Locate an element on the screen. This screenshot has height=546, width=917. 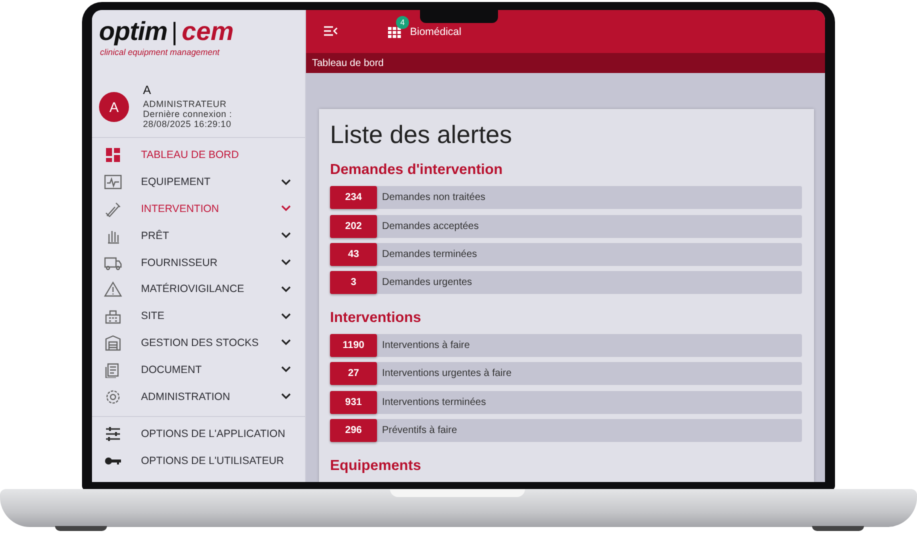
user-role: ADMINISTRATEUR is located at coordinates (185, 104).